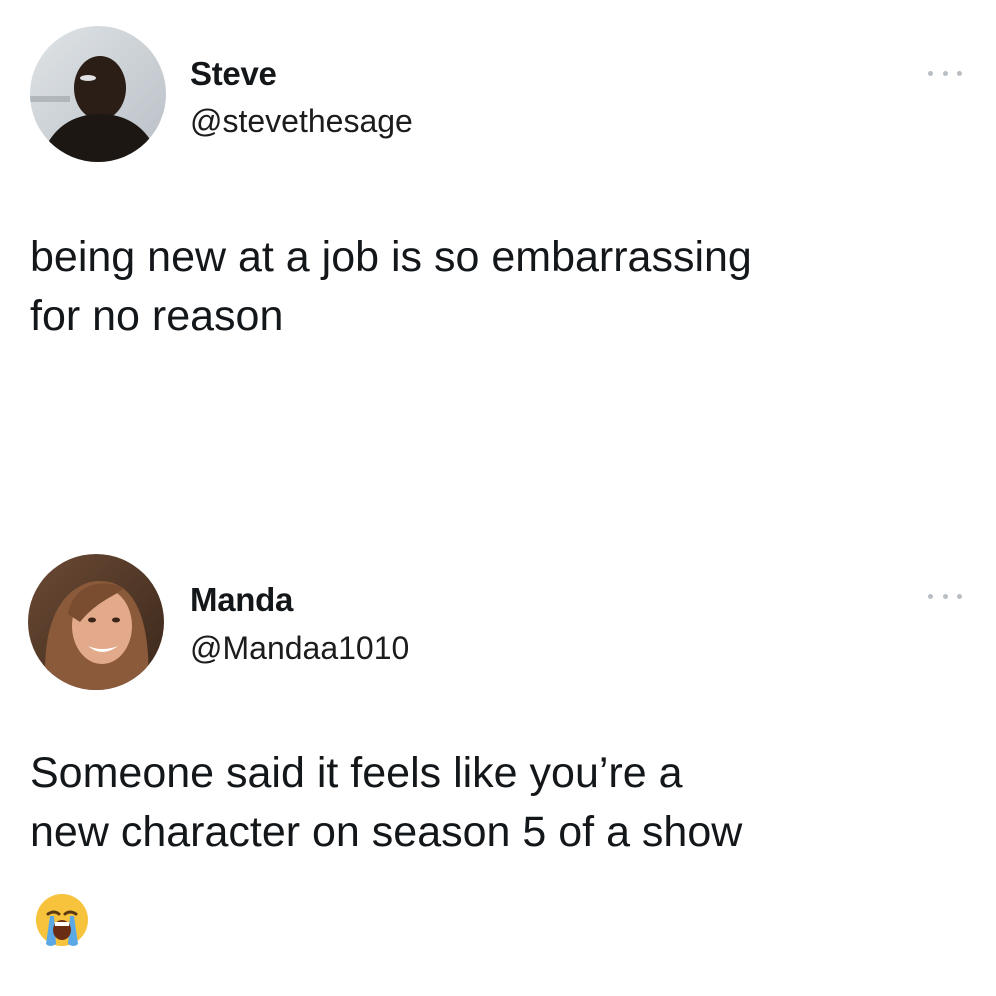 This screenshot has width=996, height=996. Describe the element at coordinates (301, 121) in the screenshot. I see `user-handle: @stevethesage` at that location.